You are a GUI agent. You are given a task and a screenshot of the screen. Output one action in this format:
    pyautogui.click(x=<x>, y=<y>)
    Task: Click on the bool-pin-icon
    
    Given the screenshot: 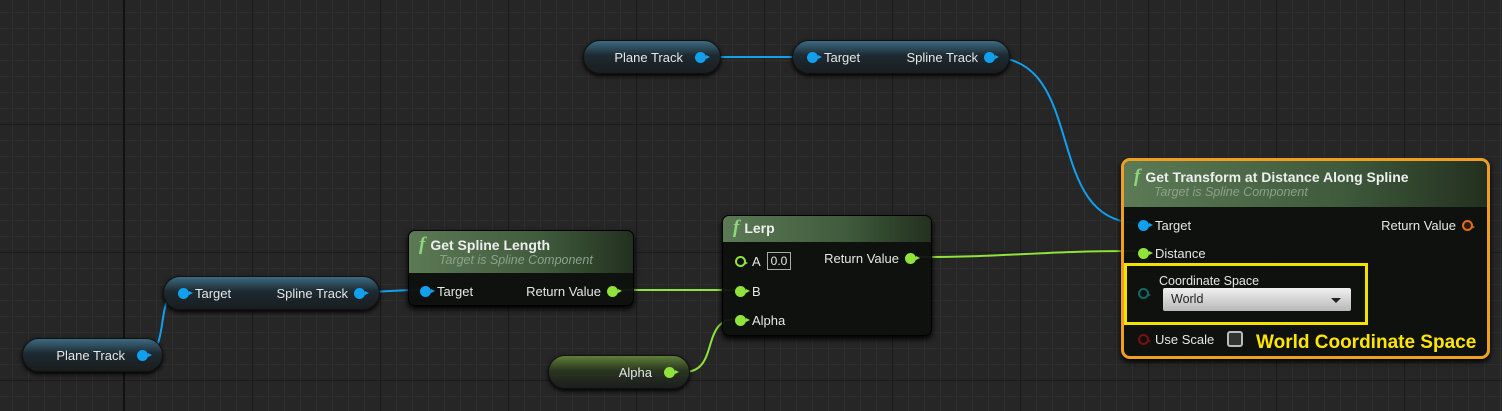 What is the action you would take?
    pyautogui.click(x=1144, y=339)
    